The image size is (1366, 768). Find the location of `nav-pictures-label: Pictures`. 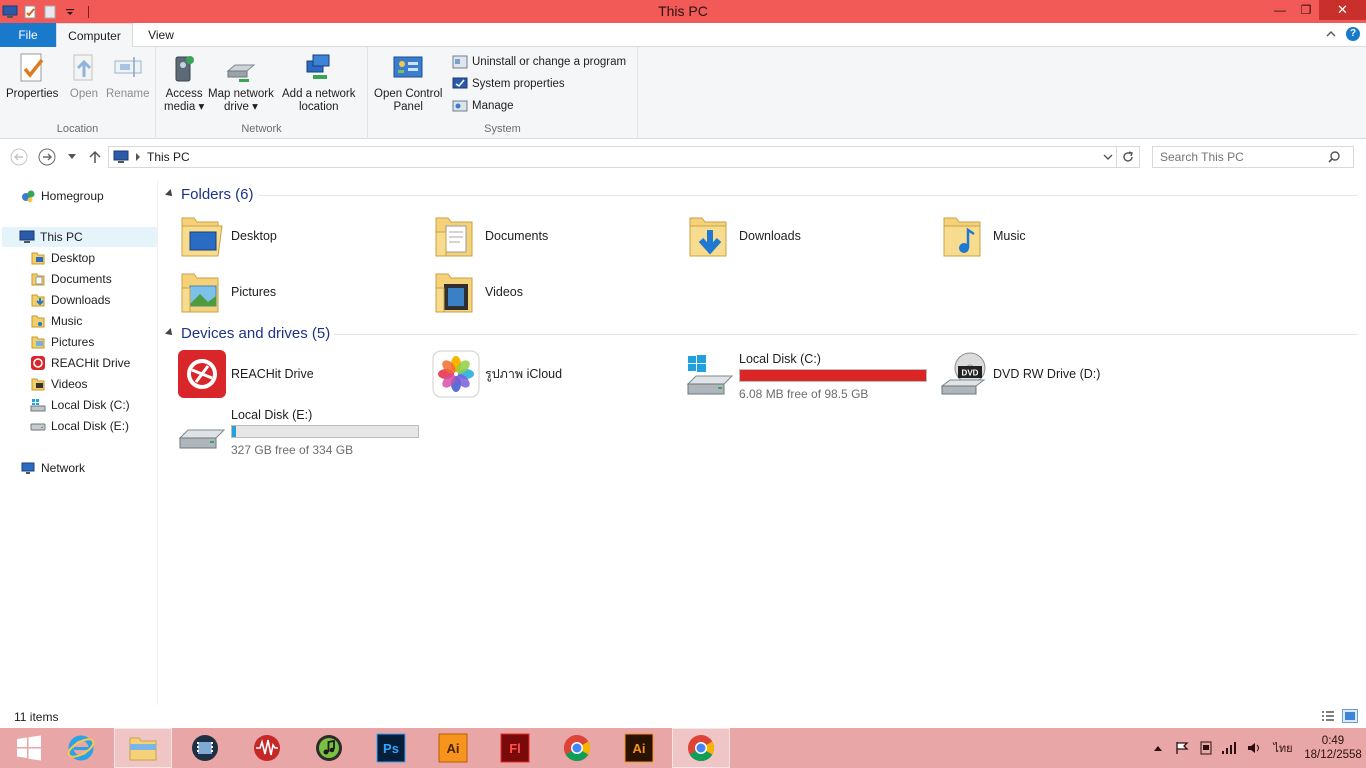

nav-pictures-label: Pictures is located at coordinates (73, 342).